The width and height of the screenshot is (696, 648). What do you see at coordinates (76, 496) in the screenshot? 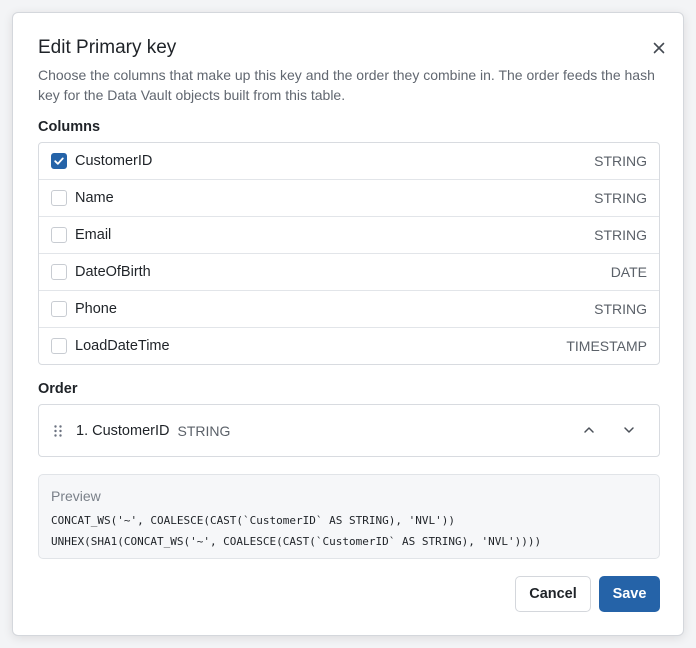
I see `preview-label: Preview` at bounding box center [76, 496].